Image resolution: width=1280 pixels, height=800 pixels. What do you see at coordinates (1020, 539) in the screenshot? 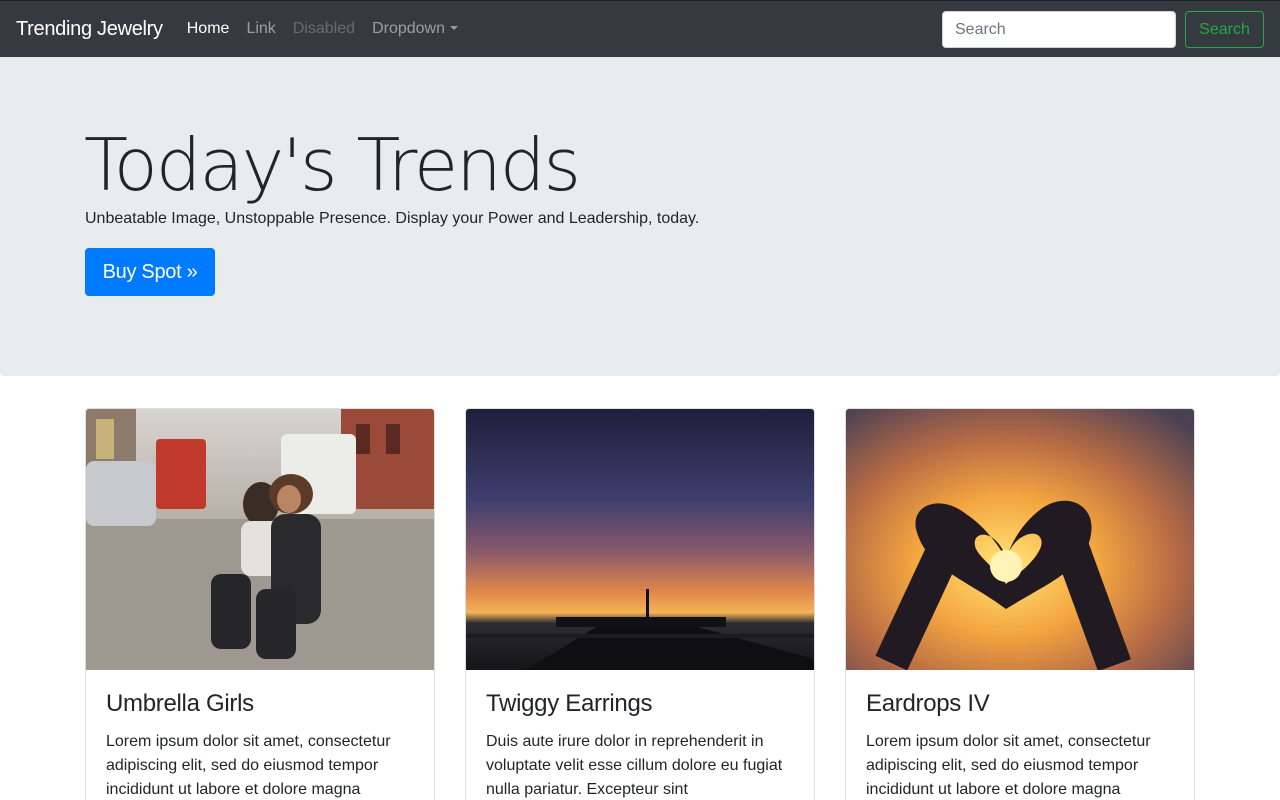
I see `card-image-heart-hands-photo` at bounding box center [1020, 539].